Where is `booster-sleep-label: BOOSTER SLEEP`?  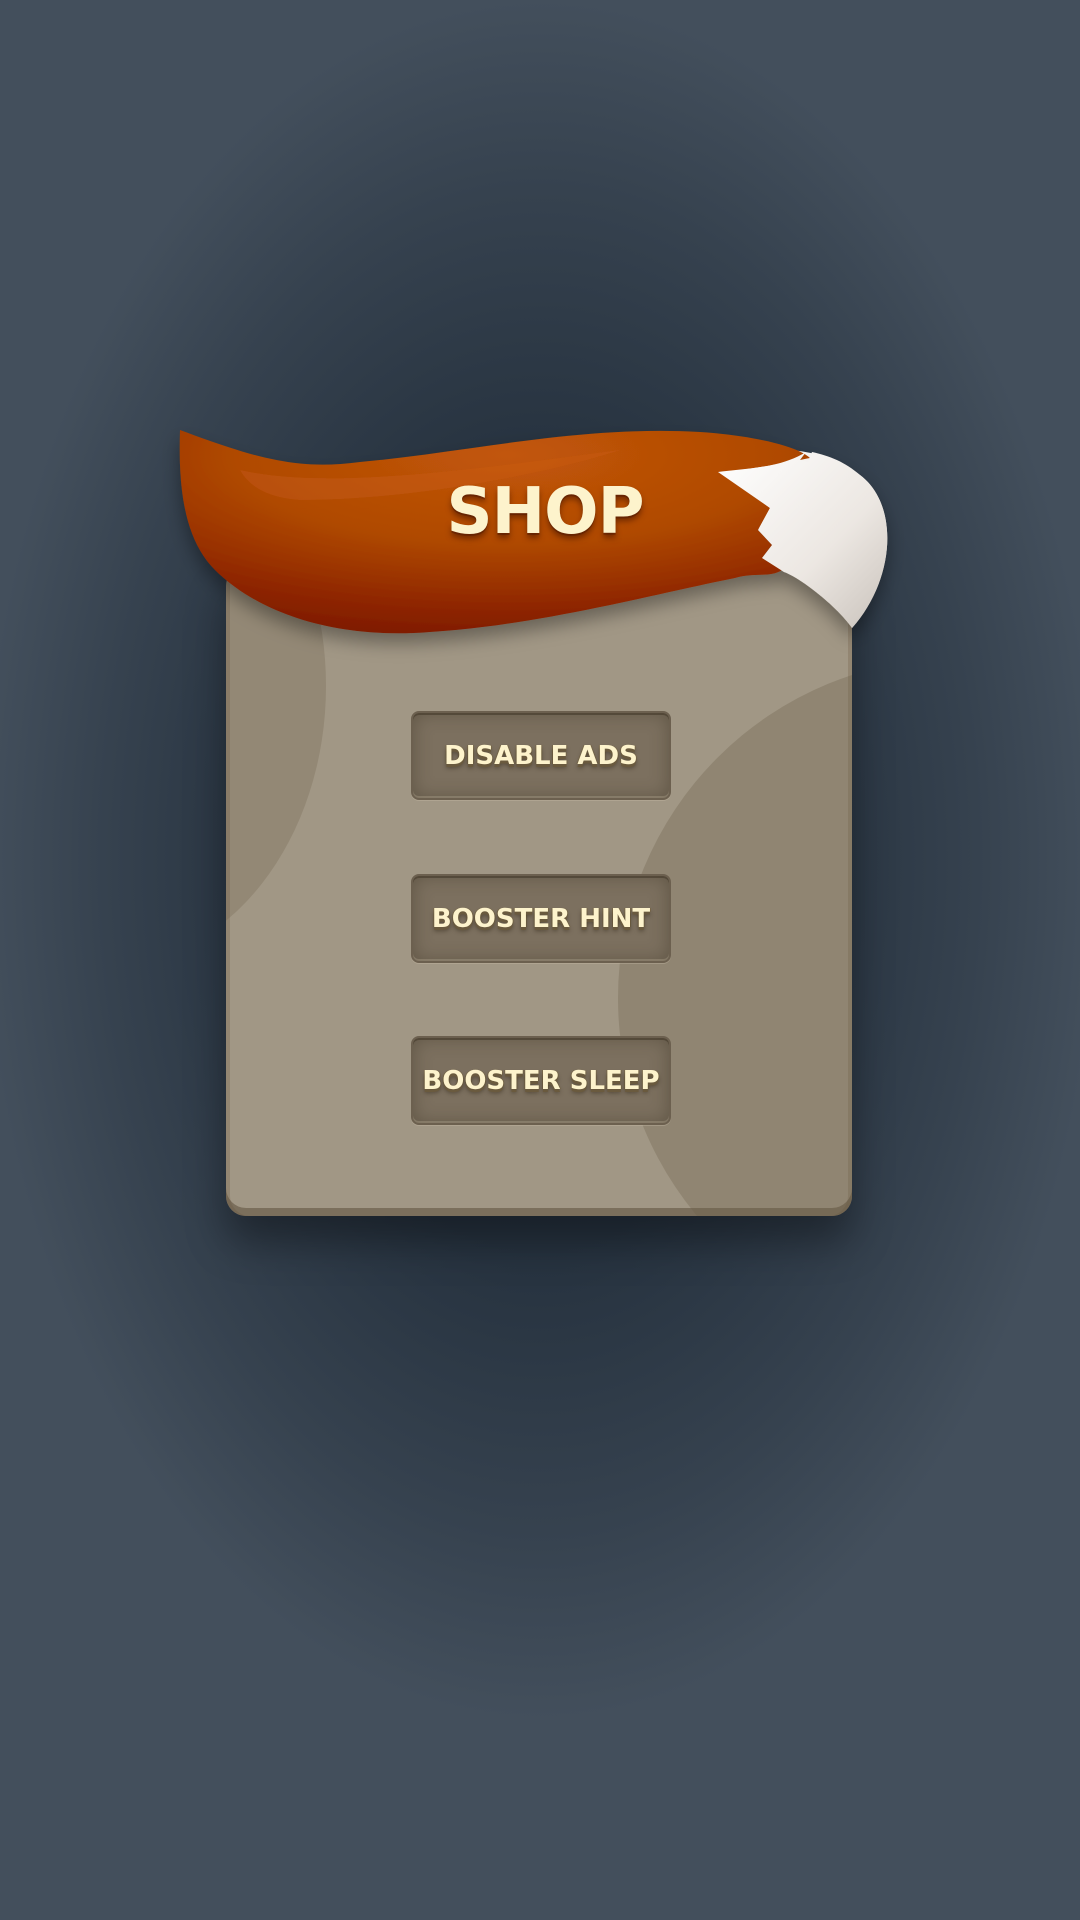 booster-sleep-label: BOOSTER SLEEP is located at coordinates (541, 1080).